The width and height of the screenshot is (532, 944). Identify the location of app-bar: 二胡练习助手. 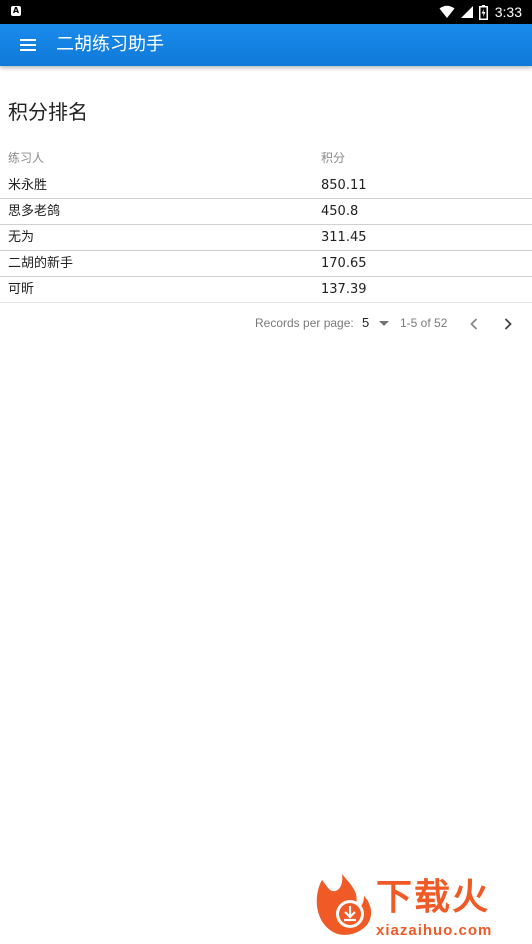
(266, 45).